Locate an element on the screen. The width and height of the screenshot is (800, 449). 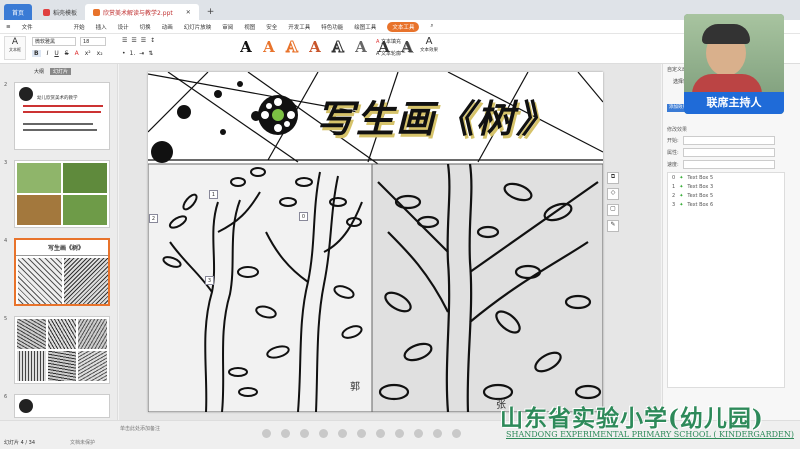
animation-badge: 3 is located at coordinates (209, 280).